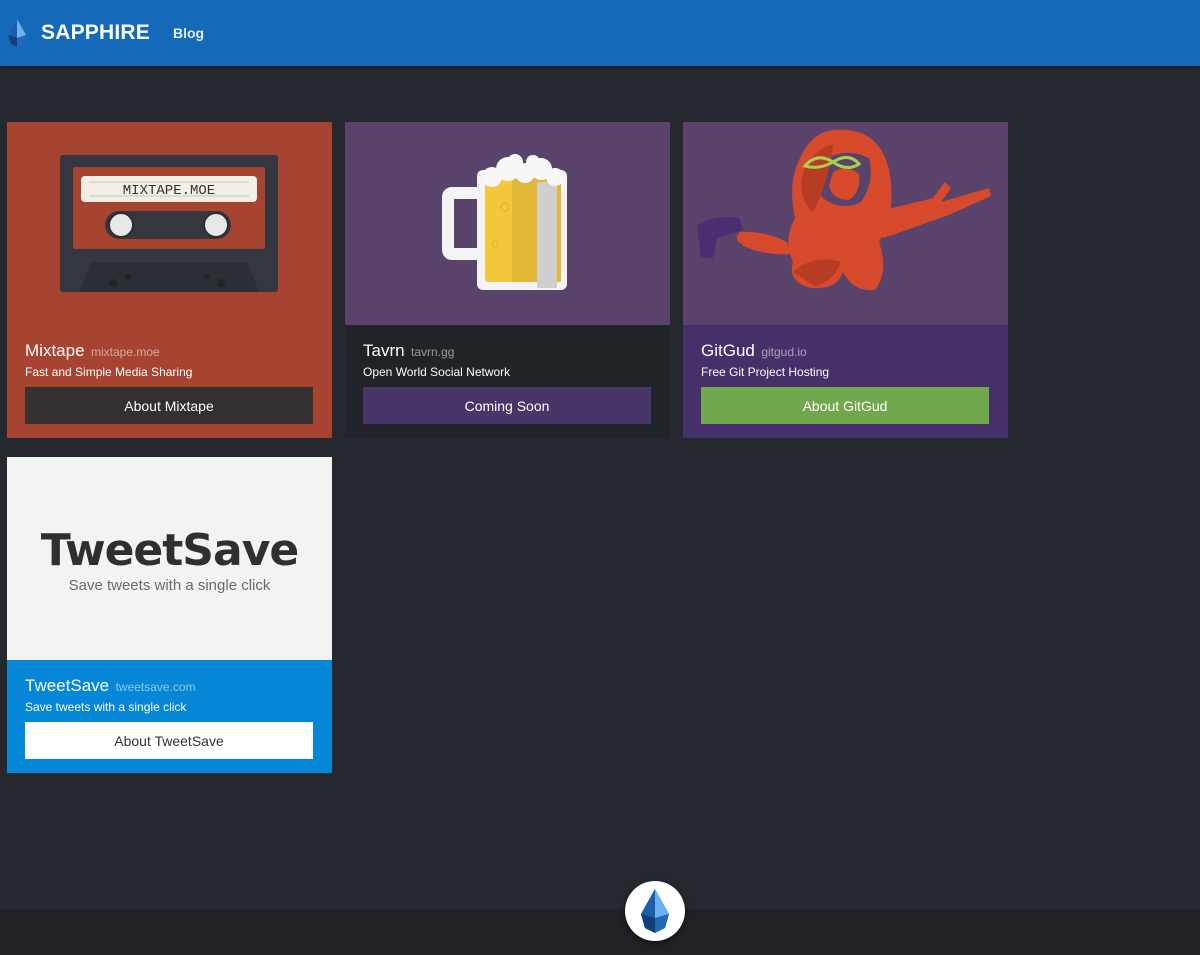 Image resolution: width=1200 pixels, height=955 pixels. I want to click on tweetsave-logo-tagline: Save tweets with a single click, so click(169, 585).